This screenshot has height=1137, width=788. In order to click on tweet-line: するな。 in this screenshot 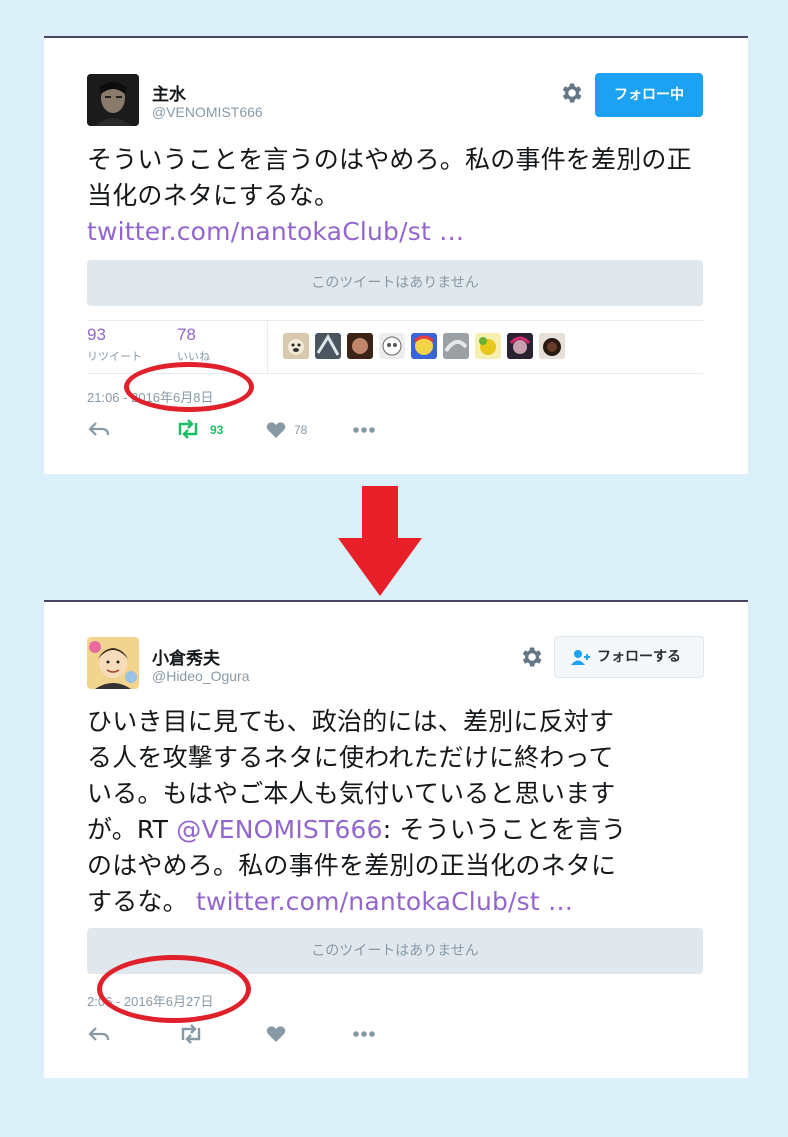, I will do `click(141, 901)`.